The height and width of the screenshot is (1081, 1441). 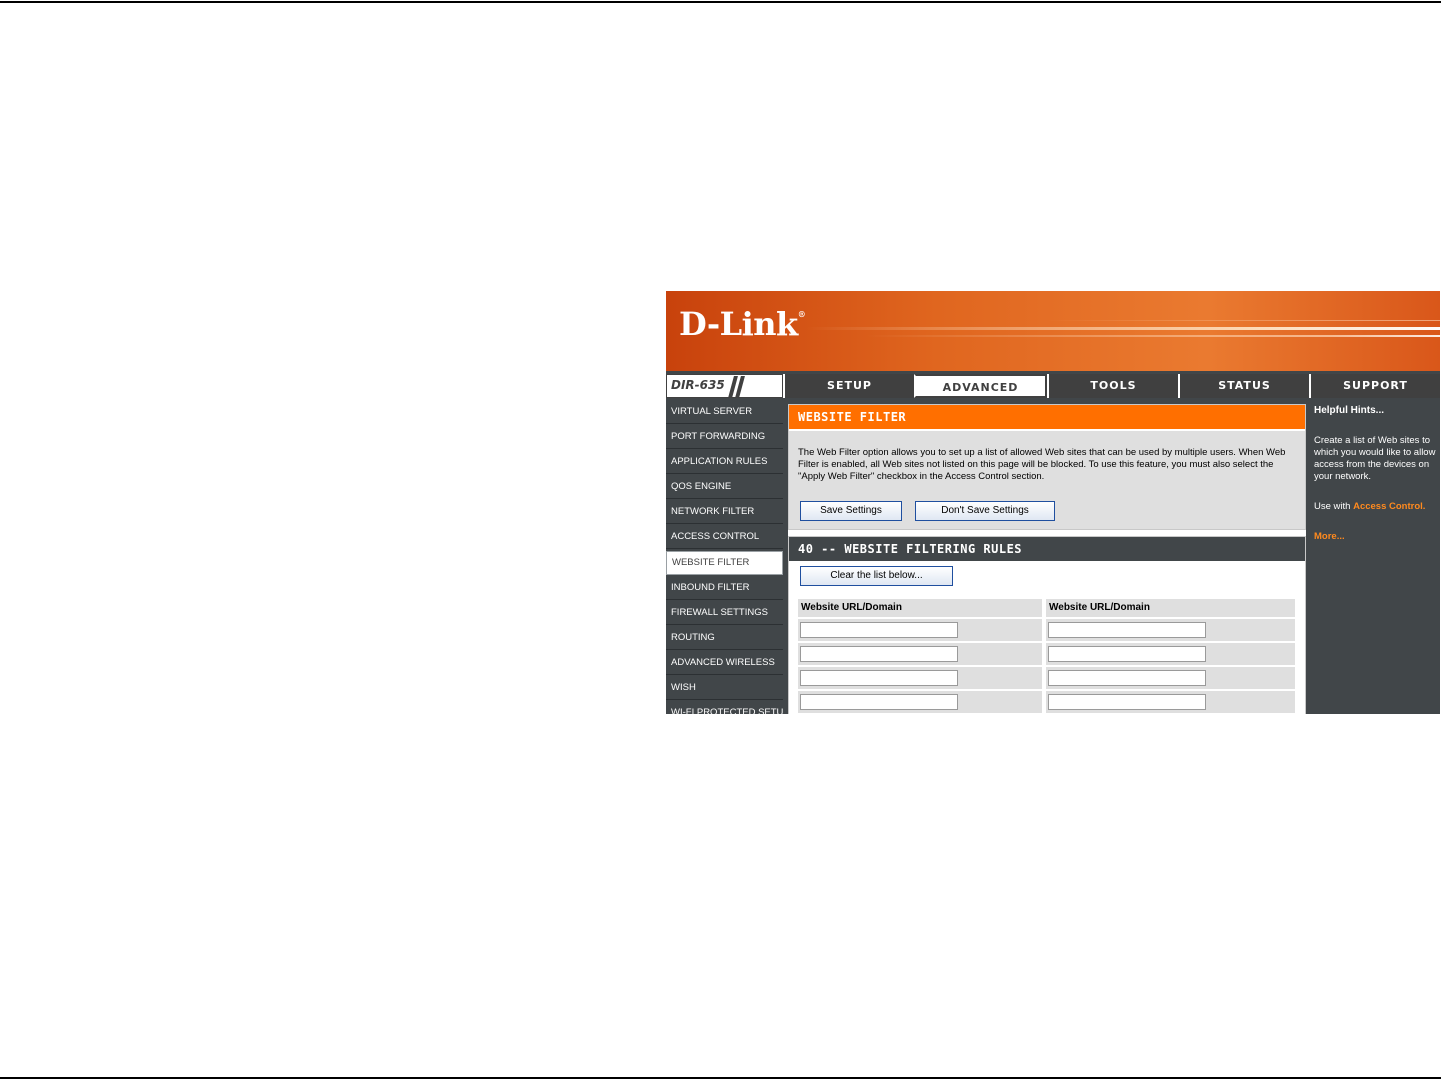 I want to click on sidebar-item-network-filter: NETWORK FILTER, so click(x=724, y=512).